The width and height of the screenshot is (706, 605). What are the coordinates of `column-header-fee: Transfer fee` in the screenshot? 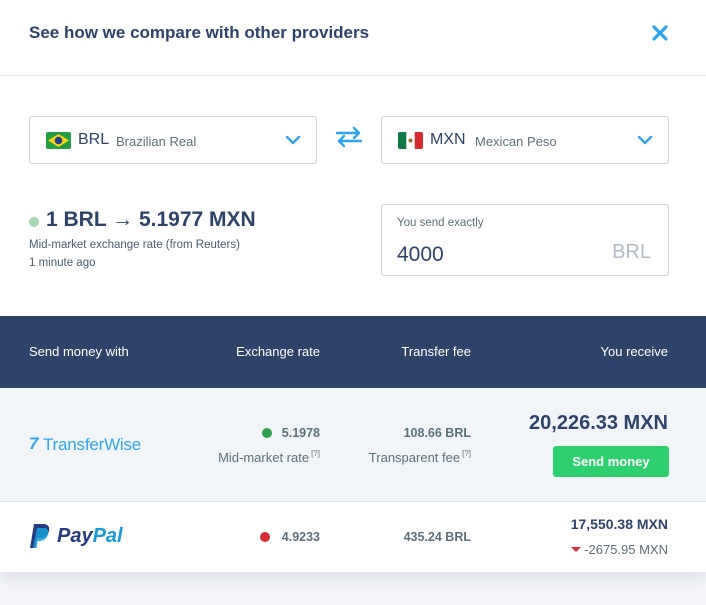 It's located at (436, 351).